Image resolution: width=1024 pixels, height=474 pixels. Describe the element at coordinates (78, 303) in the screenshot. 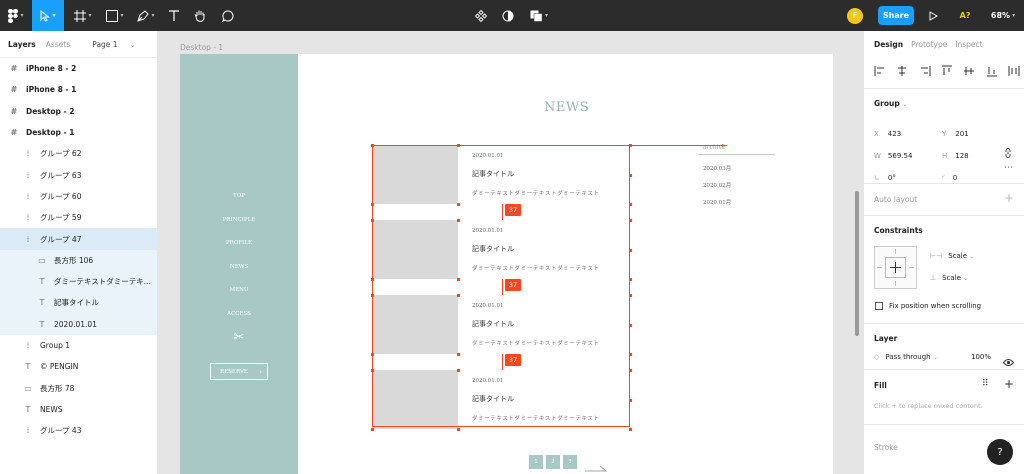

I see `layer-item: T 記事タイトル` at that location.